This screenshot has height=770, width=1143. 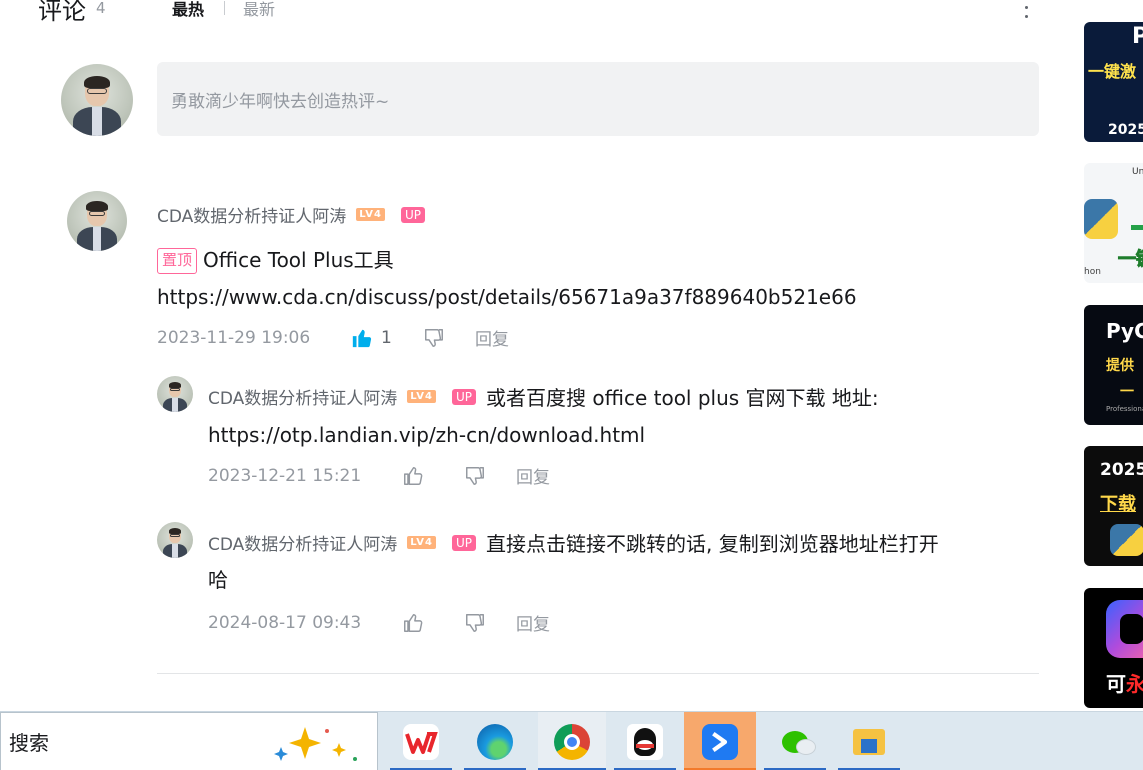 I want to click on thumb-bar, so click(x=1137, y=227).